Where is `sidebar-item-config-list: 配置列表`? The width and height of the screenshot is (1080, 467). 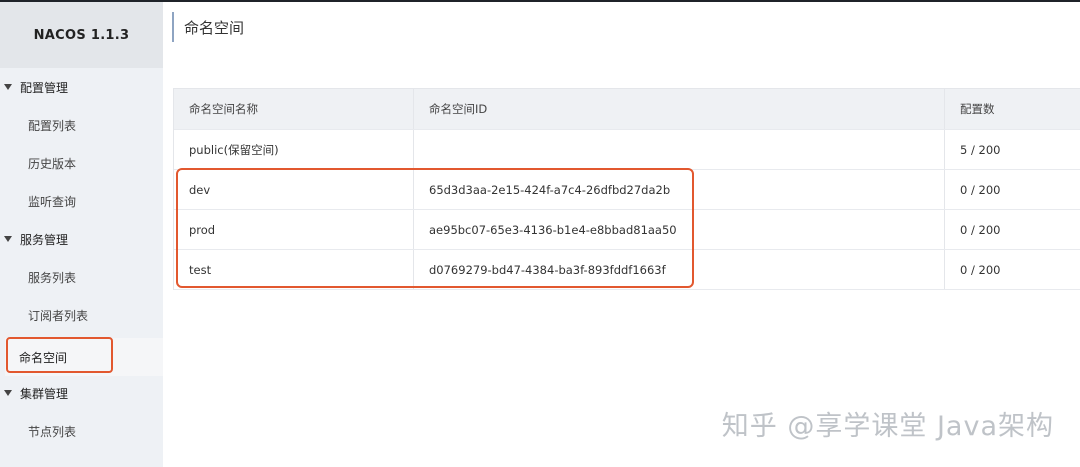 sidebar-item-config-list: 配置列表 is located at coordinates (81, 125).